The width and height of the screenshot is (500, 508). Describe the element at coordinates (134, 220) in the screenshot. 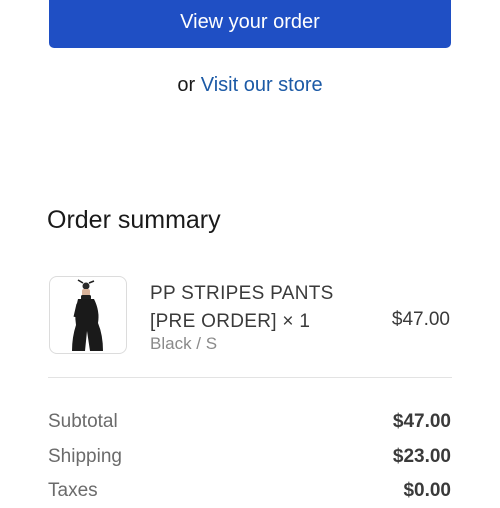

I see `order-summary-title: Order summary` at that location.